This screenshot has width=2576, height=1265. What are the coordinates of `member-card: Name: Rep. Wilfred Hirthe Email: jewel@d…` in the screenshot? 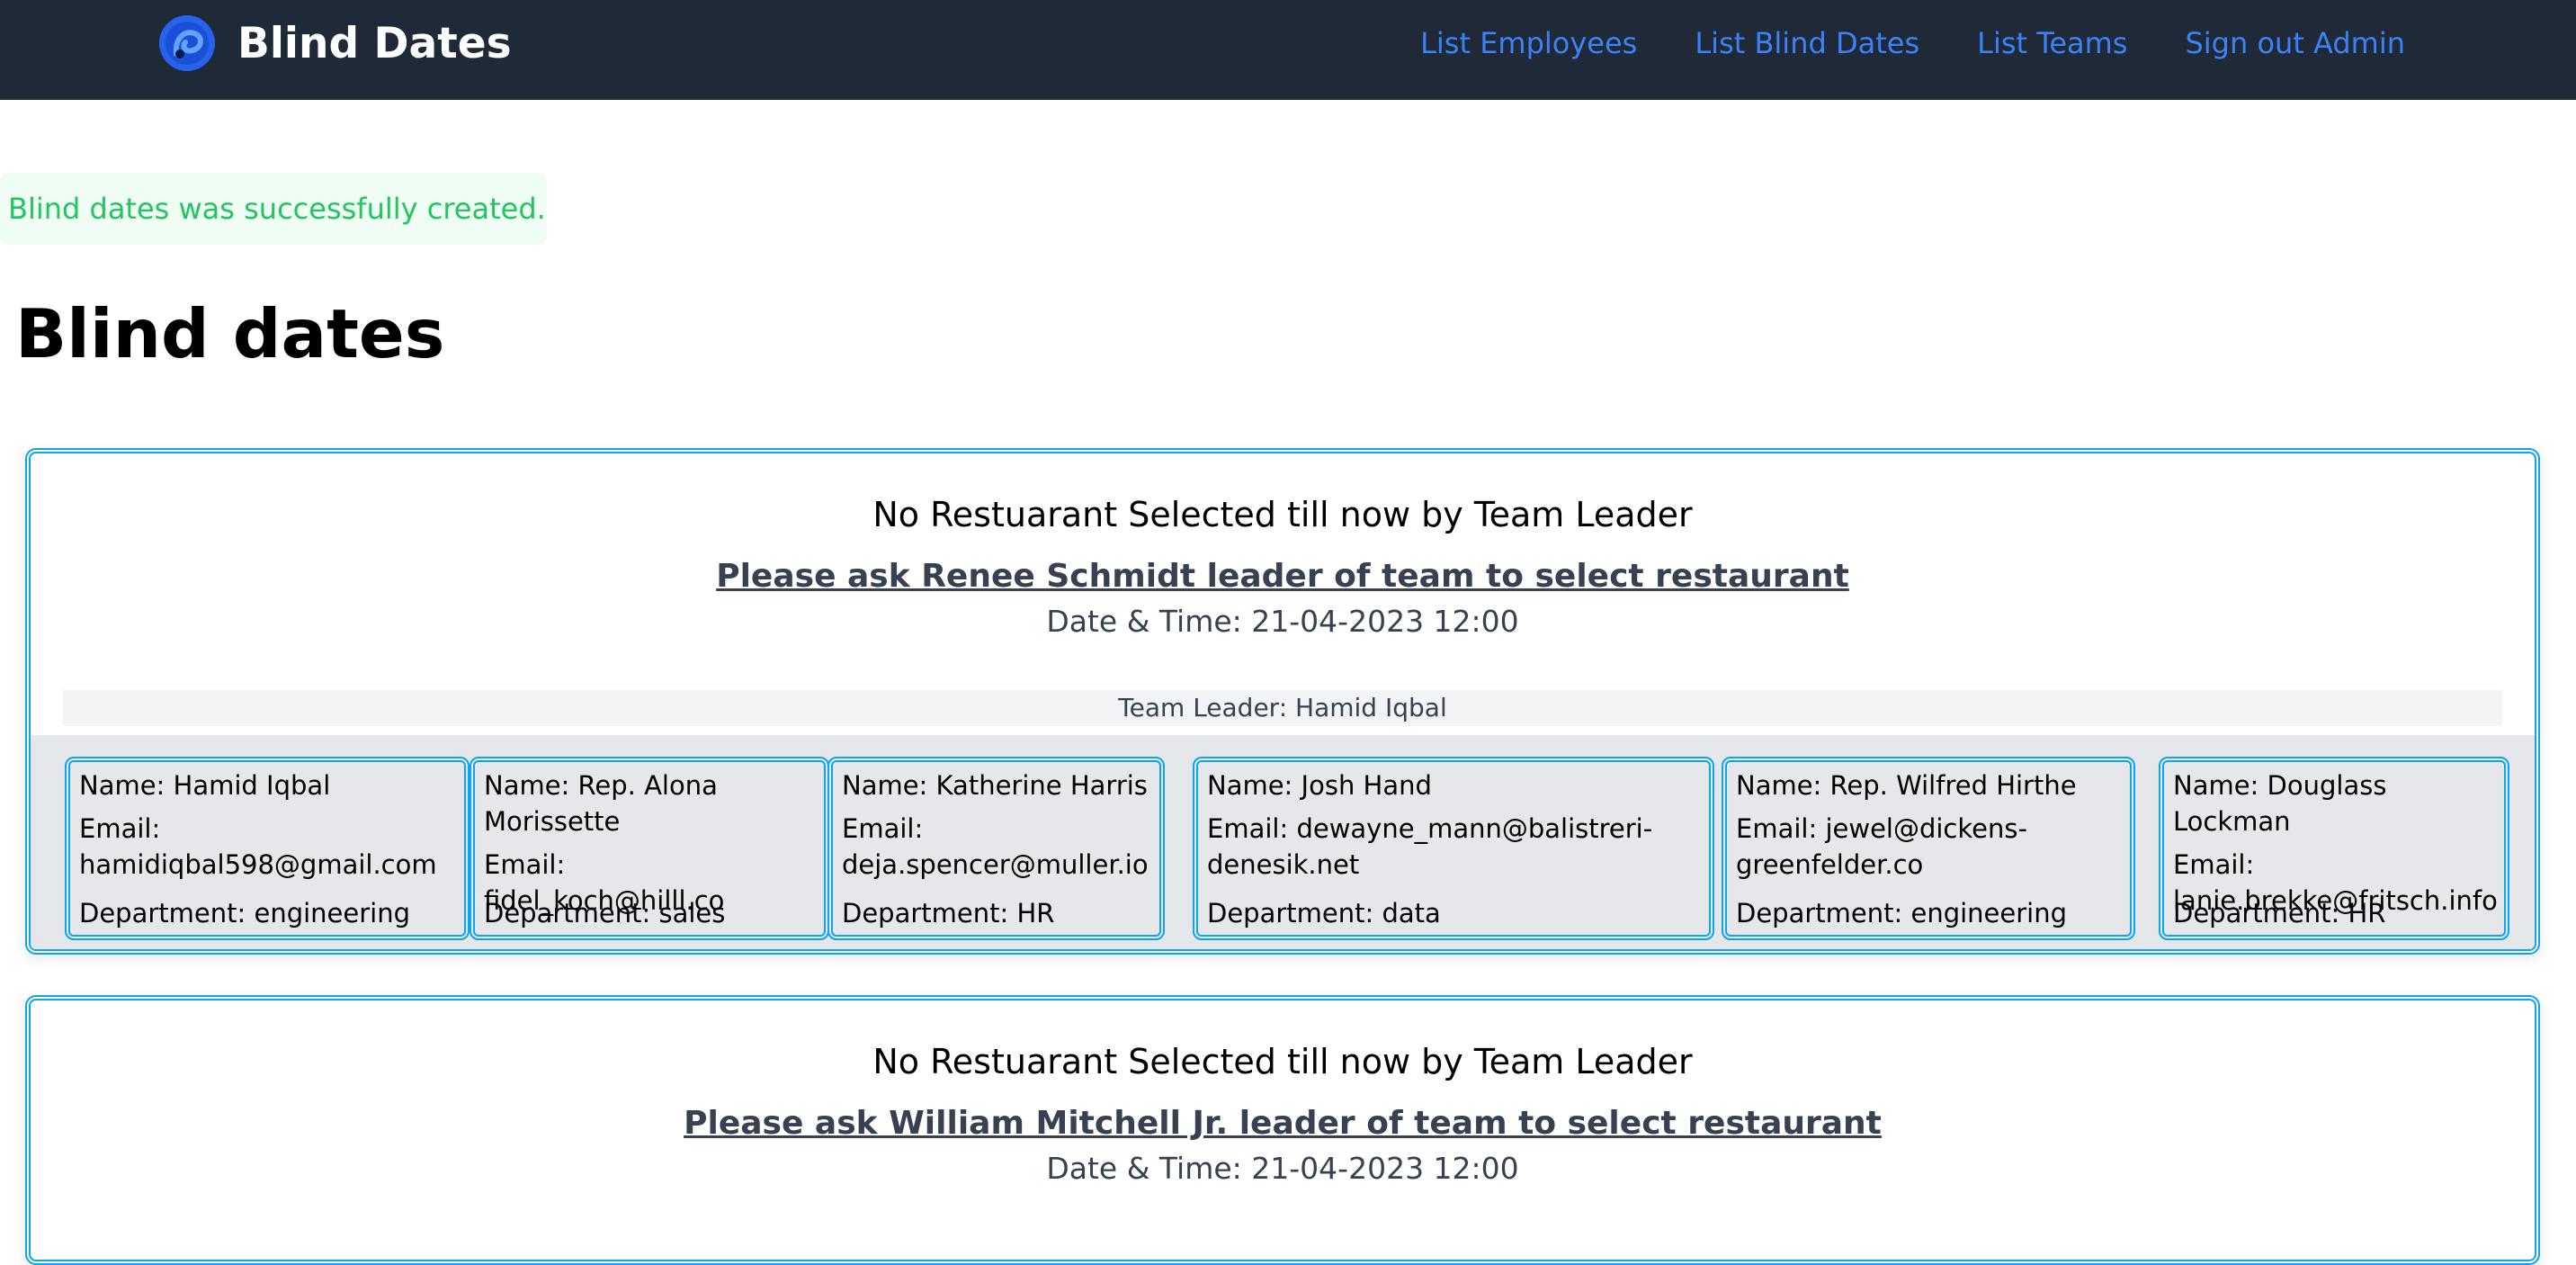 It's located at (1928, 848).